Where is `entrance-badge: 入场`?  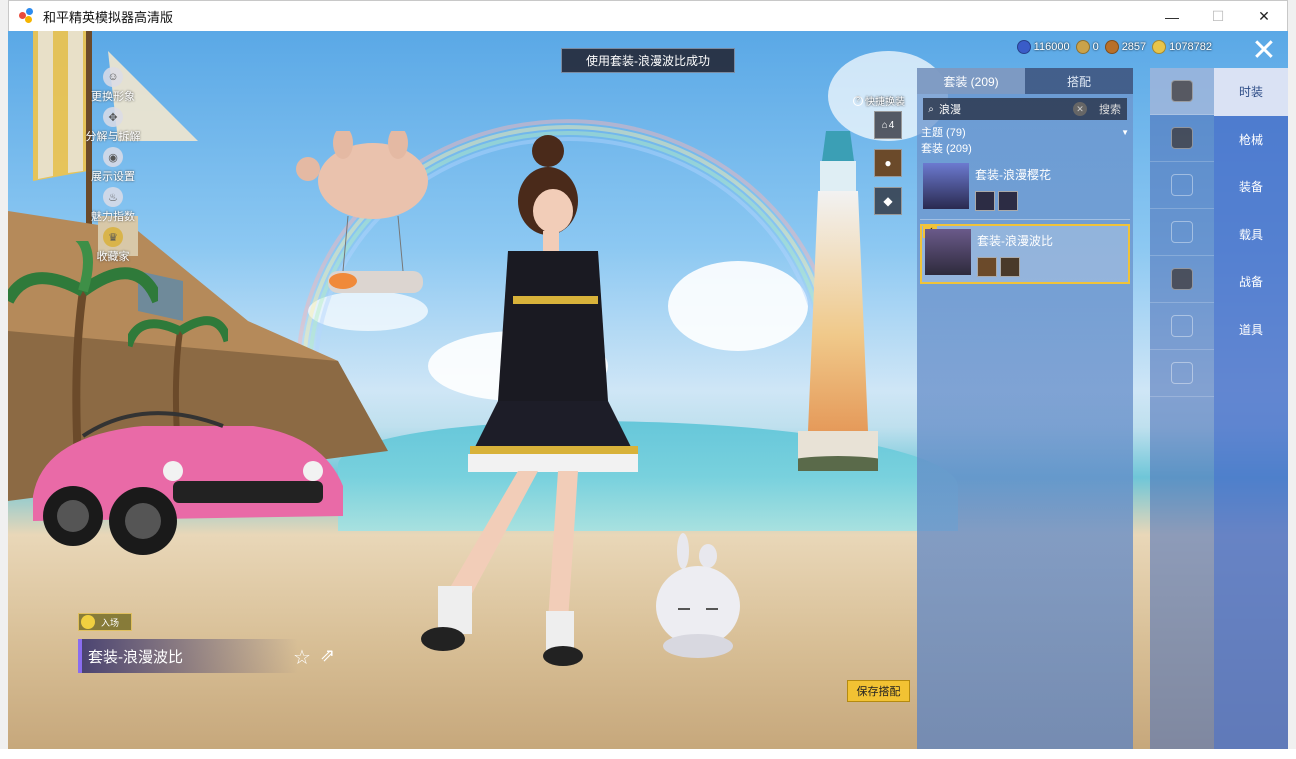 entrance-badge: 入场 is located at coordinates (105, 622).